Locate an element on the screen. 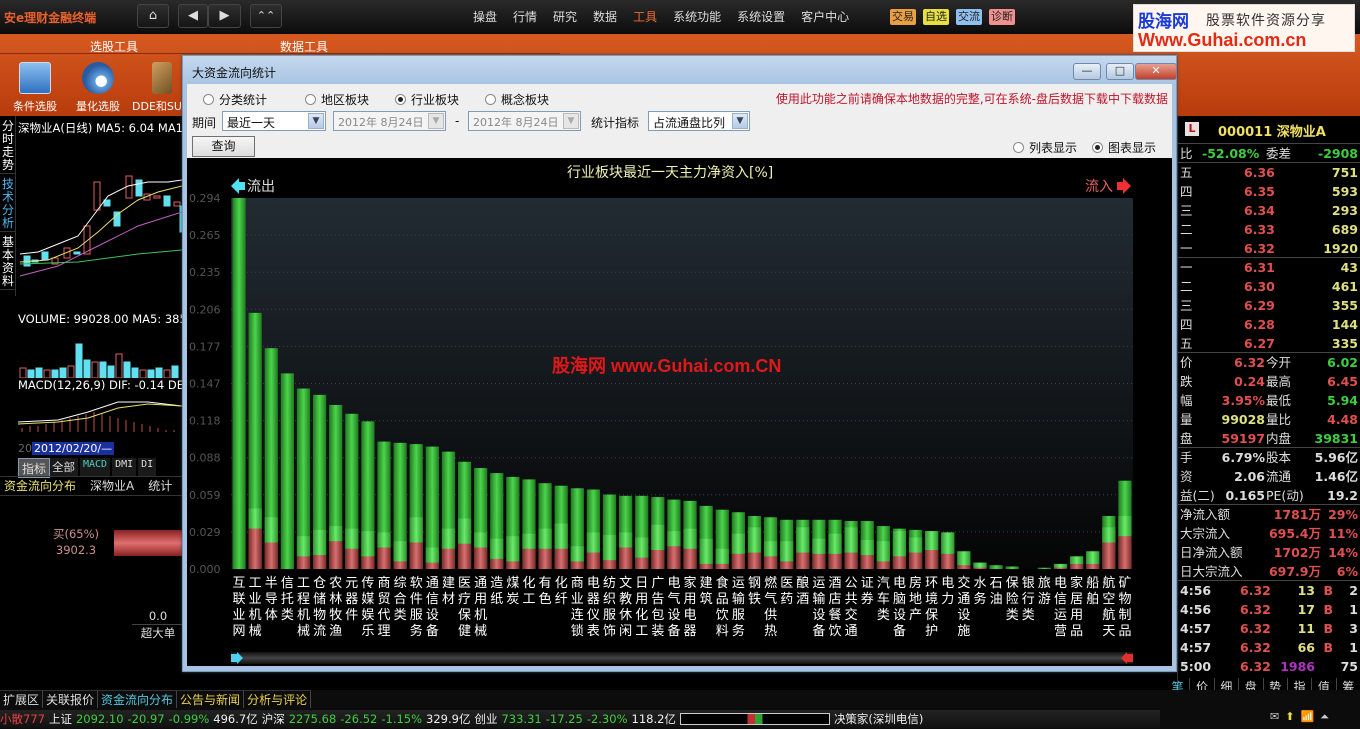  minimize-button: — is located at coordinates (1087, 71).